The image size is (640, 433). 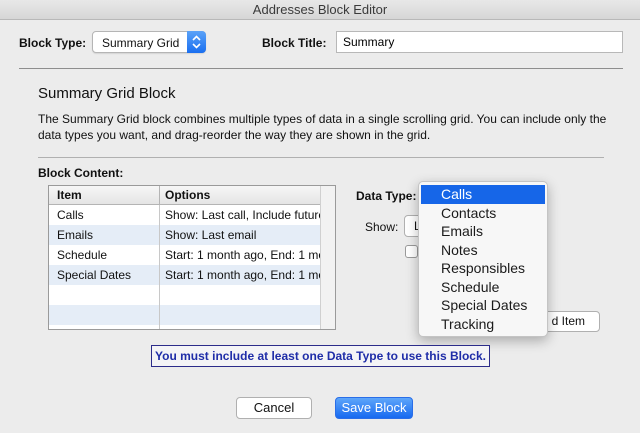 What do you see at coordinates (483, 213) in the screenshot?
I see `menu-item-contacts: Contacts` at bounding box center [483, 213].